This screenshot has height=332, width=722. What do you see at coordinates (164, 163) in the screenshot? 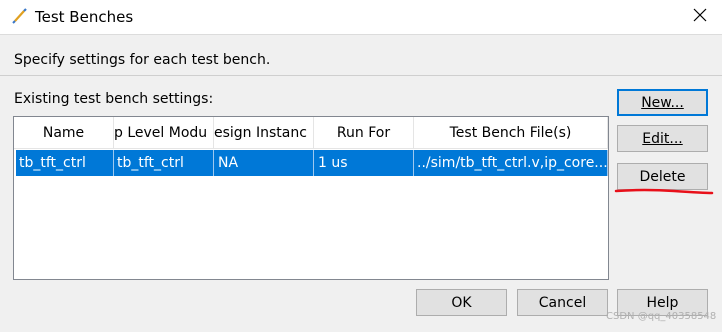
I see `cell-top-level-module: tb_tft_ctrl` at bounding box center [164, 163].